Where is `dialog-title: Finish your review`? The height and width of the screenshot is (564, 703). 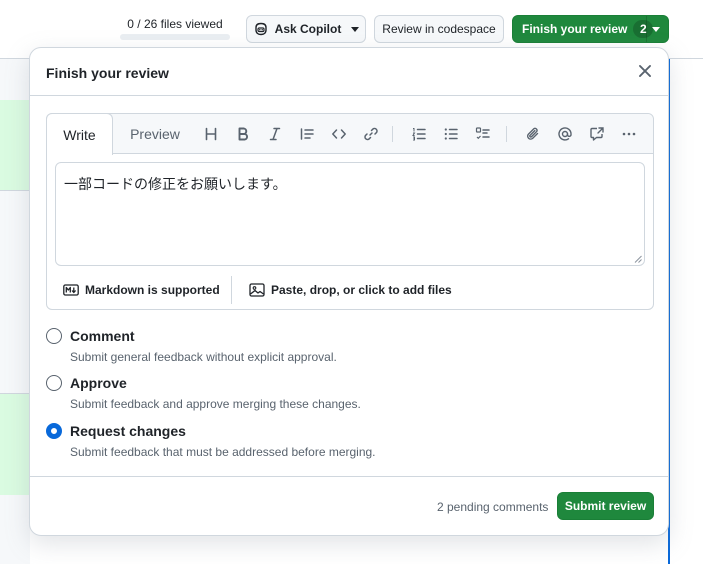 dialog-title: Finish your review is located at coordinates (107, 73).